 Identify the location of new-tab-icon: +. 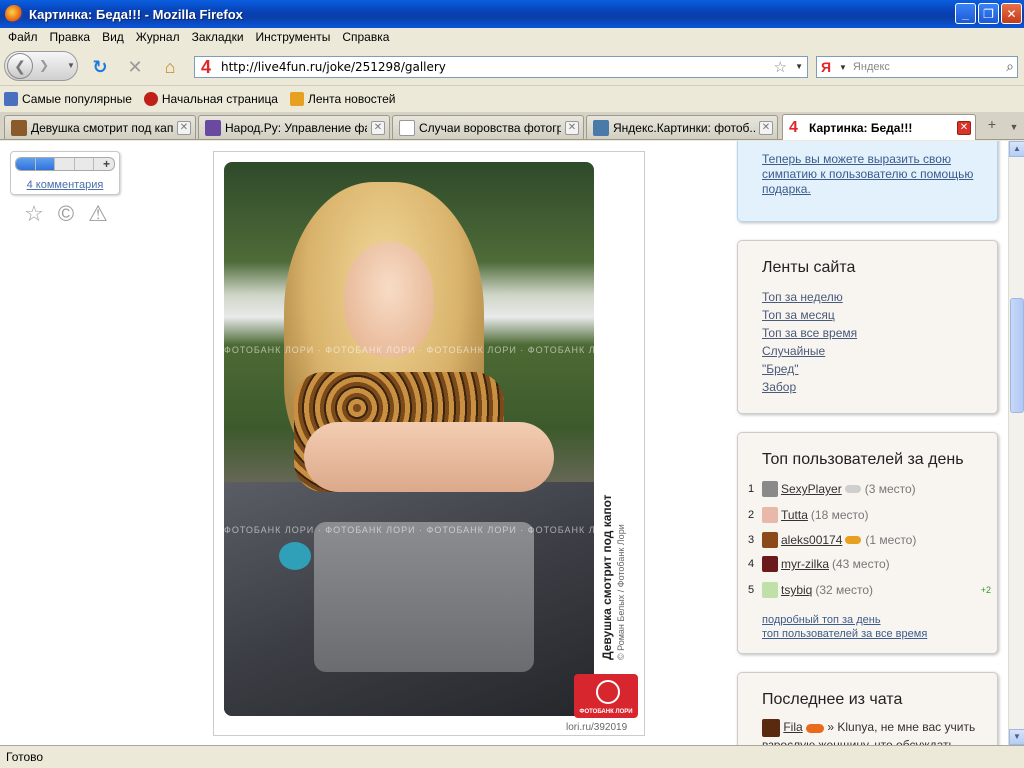
(992, 127).